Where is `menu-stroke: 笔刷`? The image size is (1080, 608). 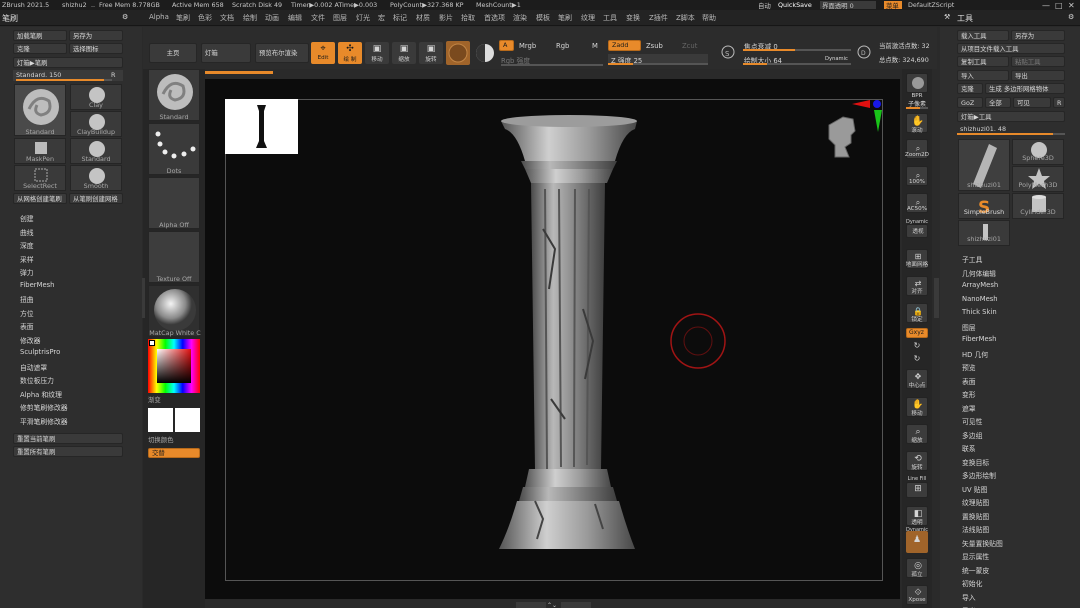
menu-stroke: 笔刷 is located at coordinates (565, 18).